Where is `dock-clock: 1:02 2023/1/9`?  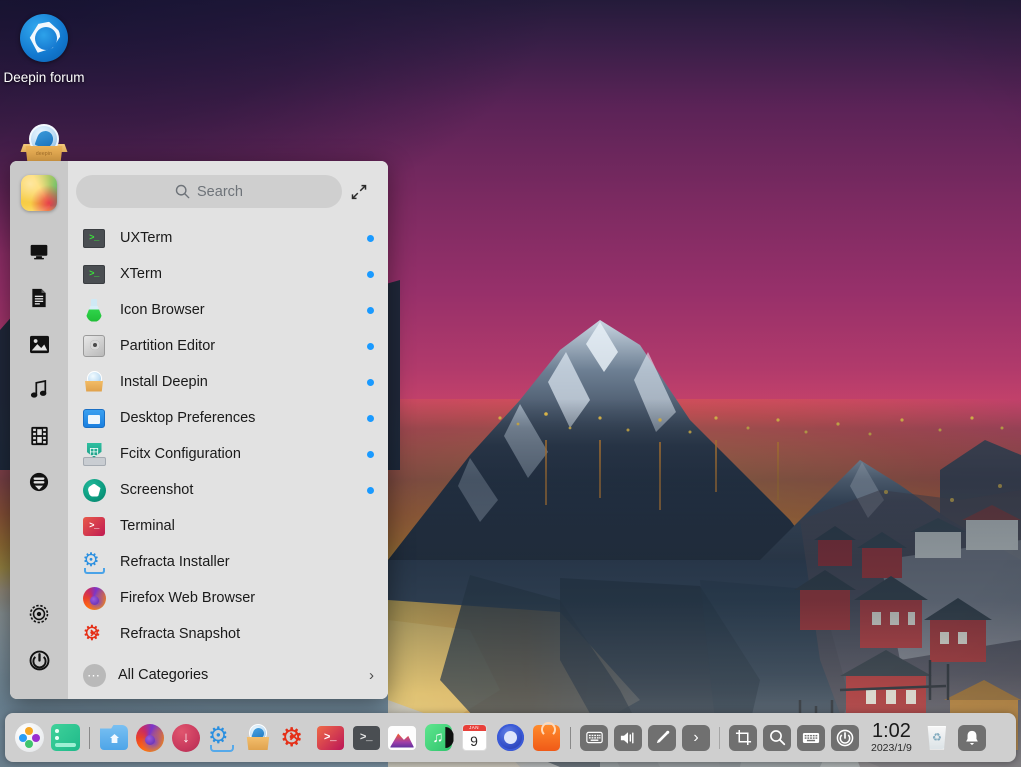 dock-clock: 1:02 2023/1/9 is located at coordinates (891, 737).